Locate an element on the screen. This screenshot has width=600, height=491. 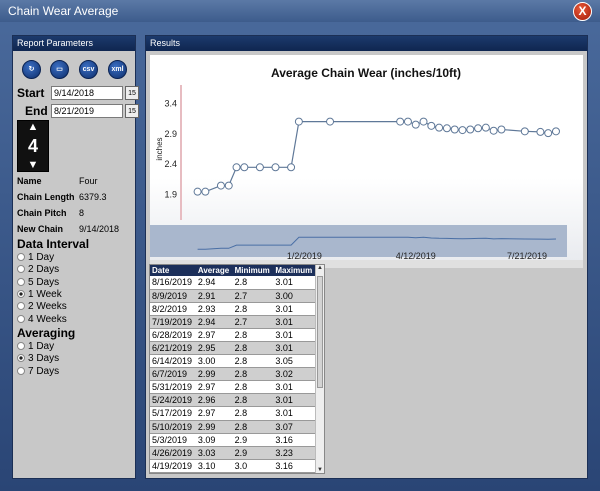
data-interval-option-label: 2 Weeks is located at coordinates (47, 307).